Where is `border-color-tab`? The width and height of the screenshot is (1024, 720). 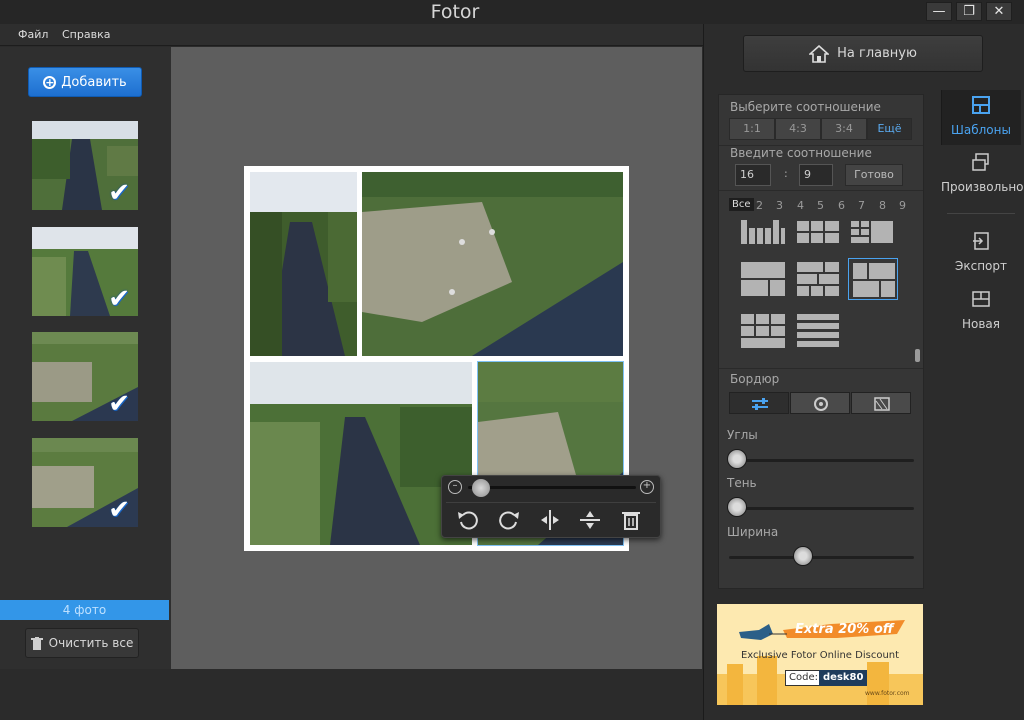
border-color-tab is located at coordinates (820, 403).